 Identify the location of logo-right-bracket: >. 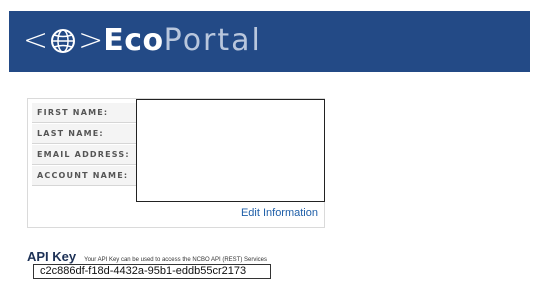
(91, 40).